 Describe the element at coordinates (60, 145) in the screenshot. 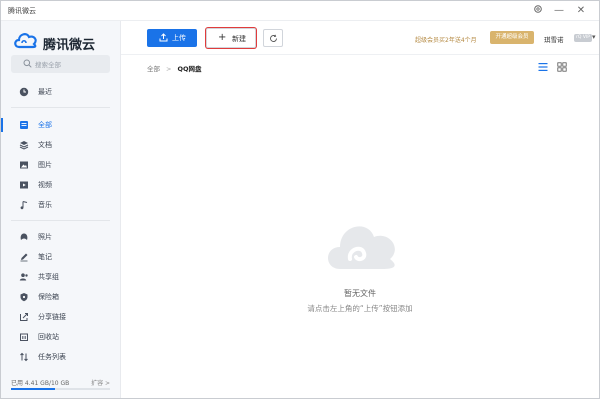

I see `sidebar-item-docs: 文档` at that location.